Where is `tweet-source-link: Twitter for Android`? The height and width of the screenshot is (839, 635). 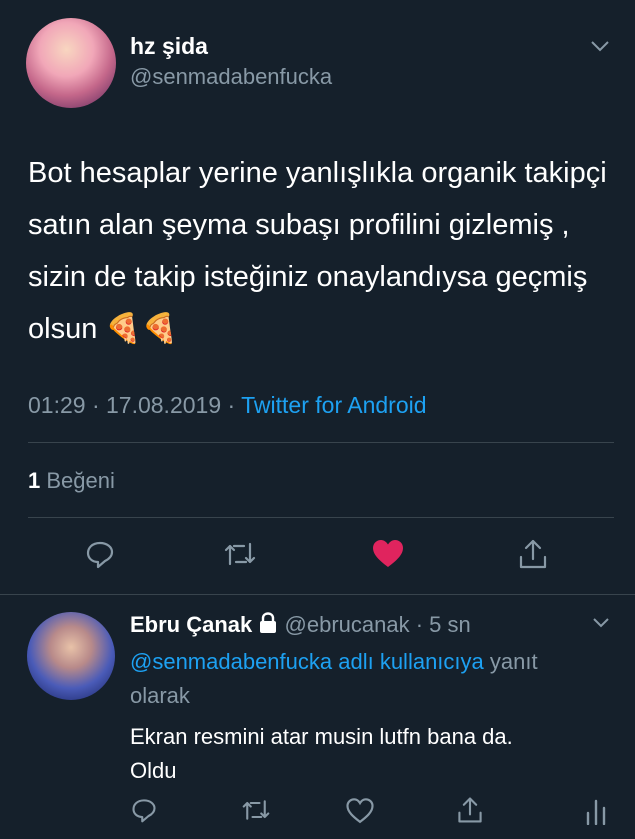 tweet-source-link: Twitter for Android is located at coordinates (333, 405).